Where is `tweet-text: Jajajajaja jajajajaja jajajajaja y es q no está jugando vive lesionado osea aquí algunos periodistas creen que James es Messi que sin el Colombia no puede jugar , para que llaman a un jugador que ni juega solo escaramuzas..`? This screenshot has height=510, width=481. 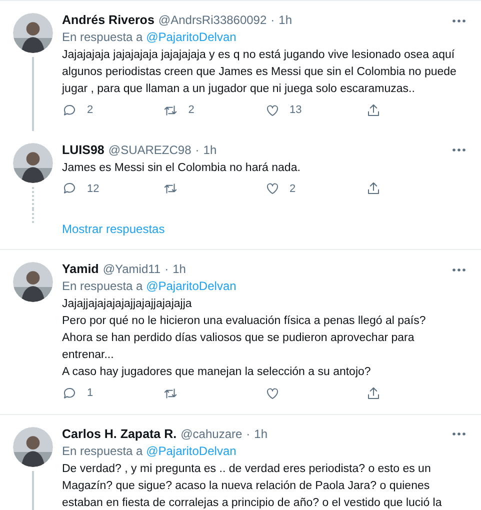
tweet-text: Jajajajaja jajajajaja jajajajaja y es q no está jugando vive lesionado osea aquí algunos periodistas creen que James es Messi que sin el Colombia no puede jugar , para que llaman a un jugador que ni juega solo escaramuzas.. is located at coordinates (260, 72).